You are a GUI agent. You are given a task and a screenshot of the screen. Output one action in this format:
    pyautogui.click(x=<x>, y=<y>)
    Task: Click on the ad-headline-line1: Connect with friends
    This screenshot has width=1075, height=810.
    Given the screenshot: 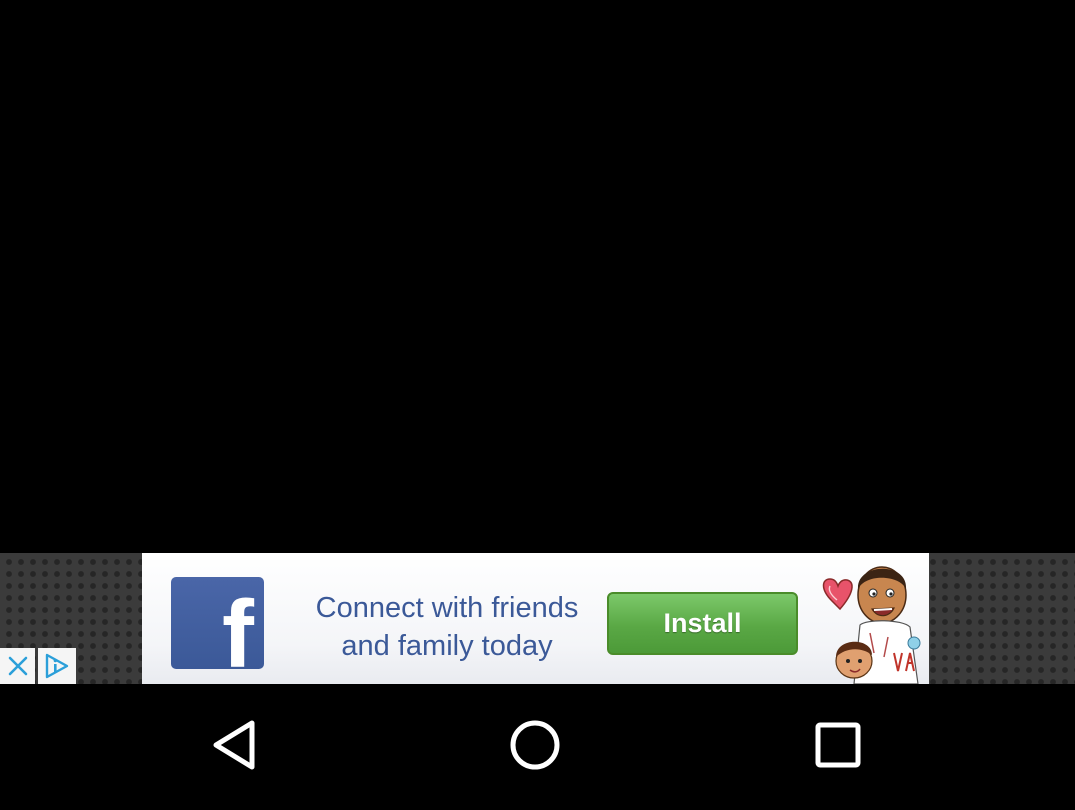 What is the action you would take?
    pyautogui.click(x=447, y=608)
    